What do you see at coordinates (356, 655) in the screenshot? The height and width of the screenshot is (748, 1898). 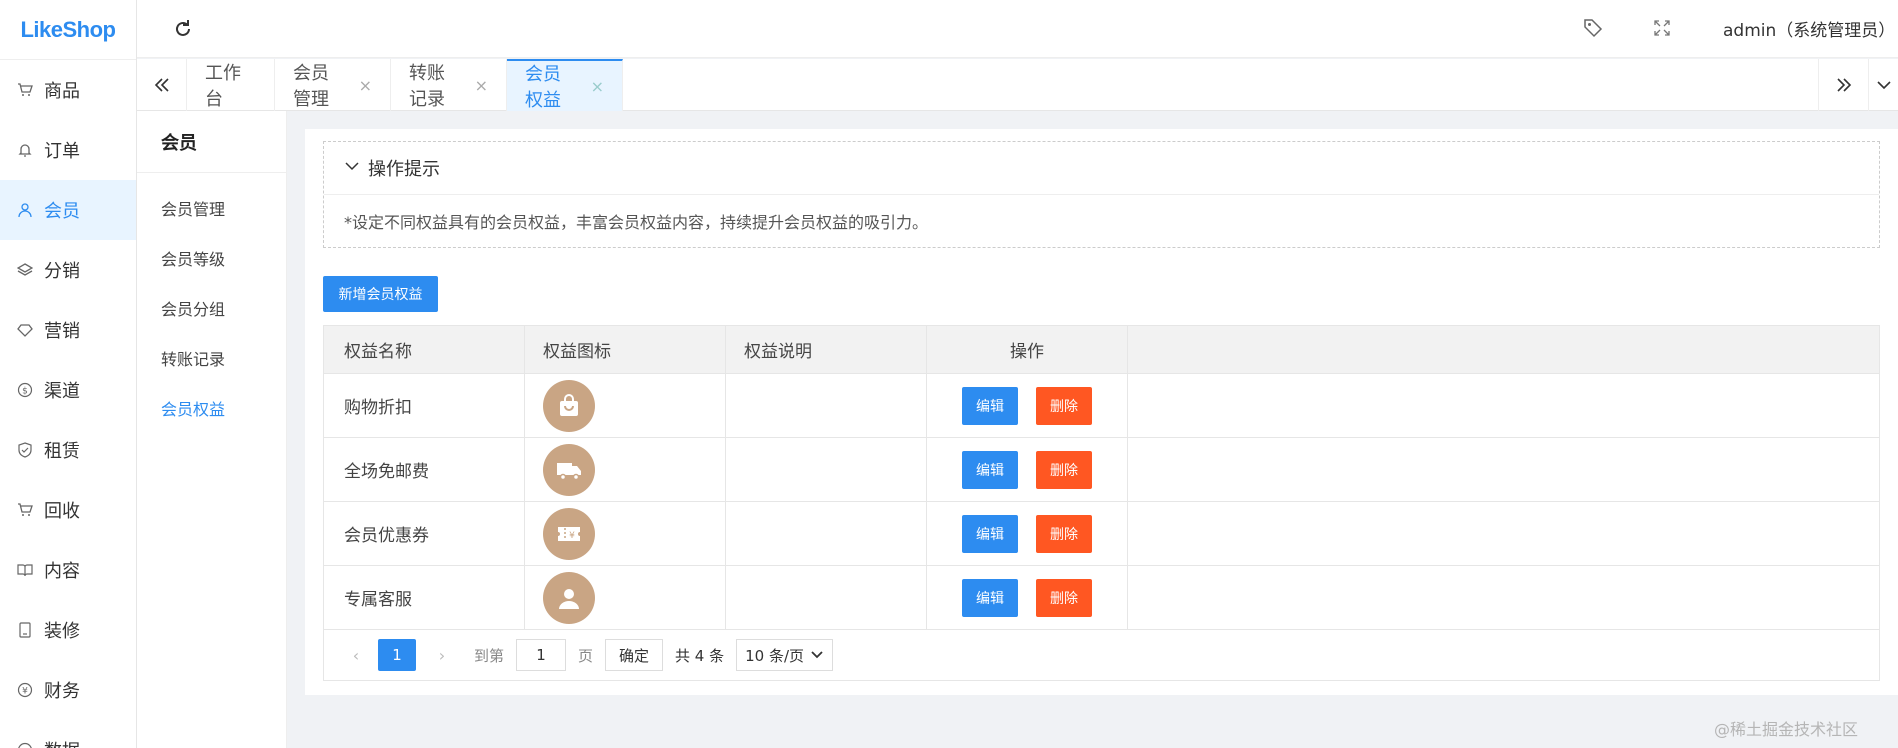 I see `prev-page-icon: ‹` at bounding box center [356, 655].